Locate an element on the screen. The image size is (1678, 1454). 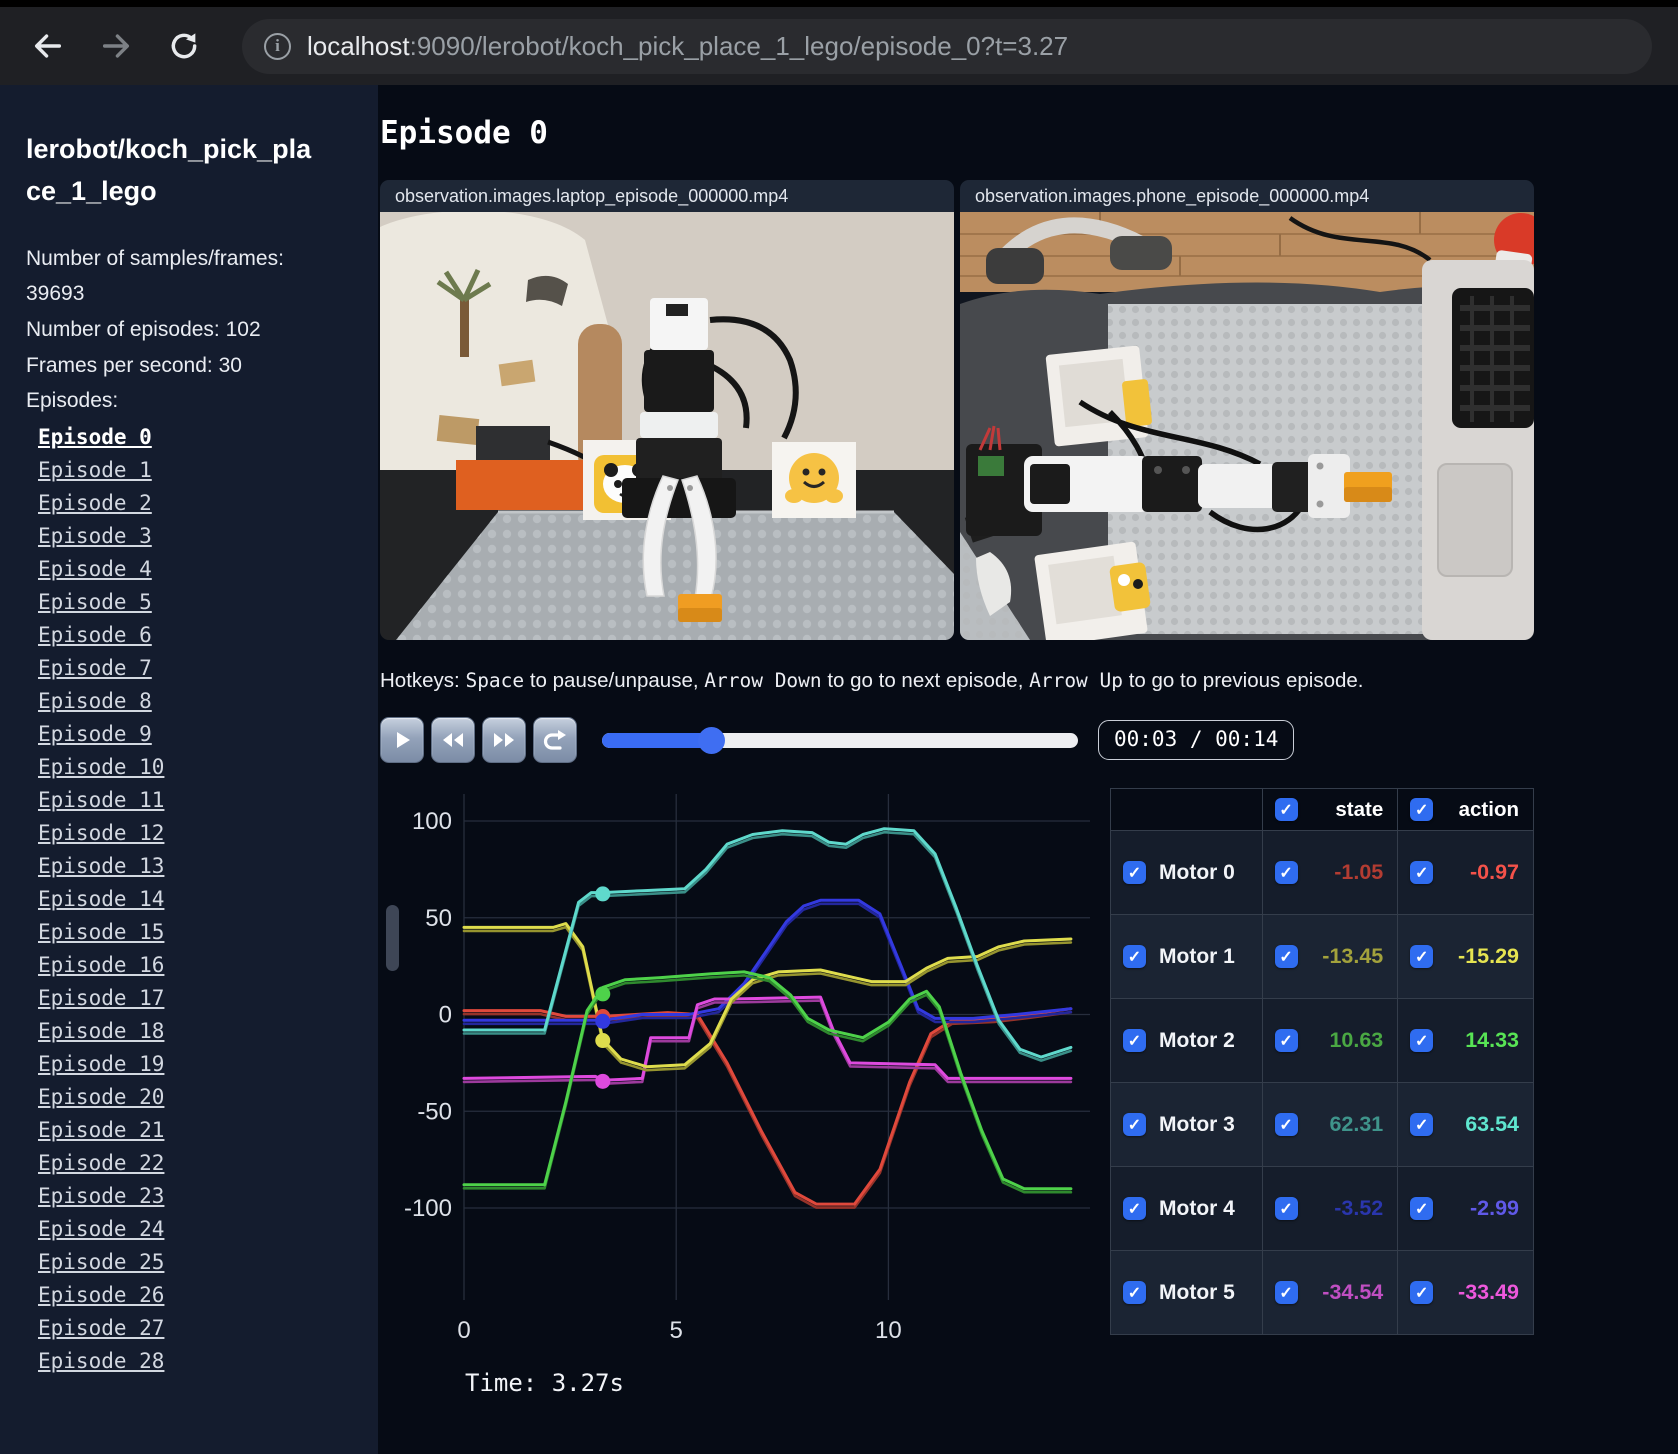
episode-list-item: Episode 14 is located at coordinates (208, 899).